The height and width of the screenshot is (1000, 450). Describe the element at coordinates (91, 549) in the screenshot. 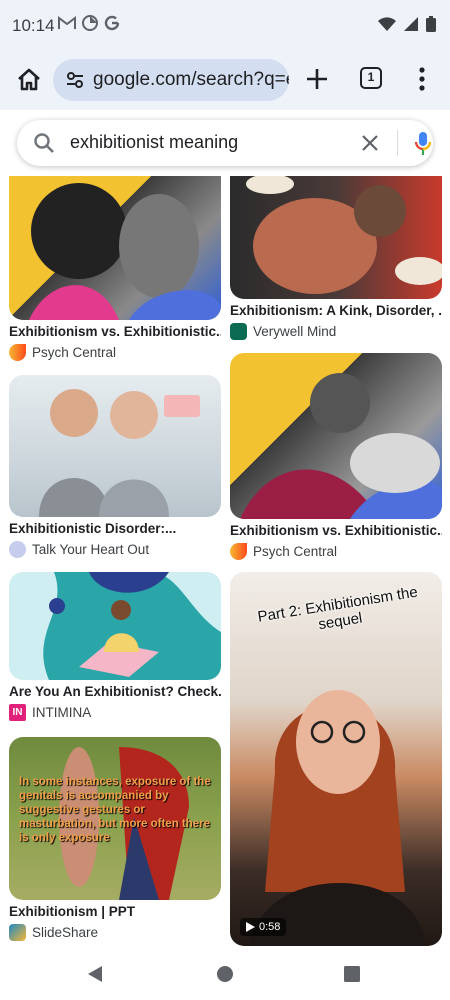

I see `source-label: Talk Your Heart Out` at that location.